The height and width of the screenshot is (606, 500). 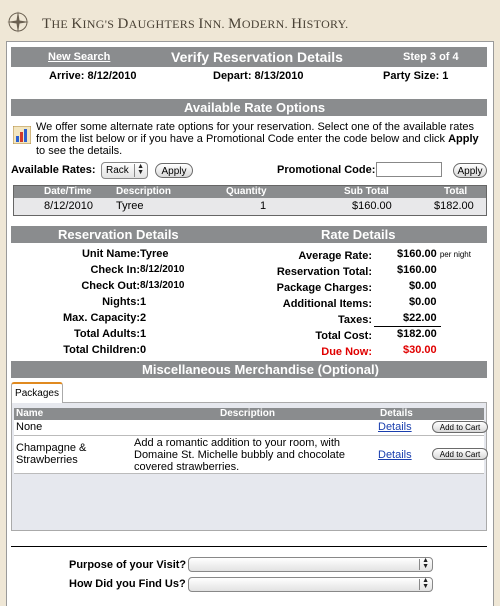 I want to click on col-package-description: Description, so click(x=248, y=413).